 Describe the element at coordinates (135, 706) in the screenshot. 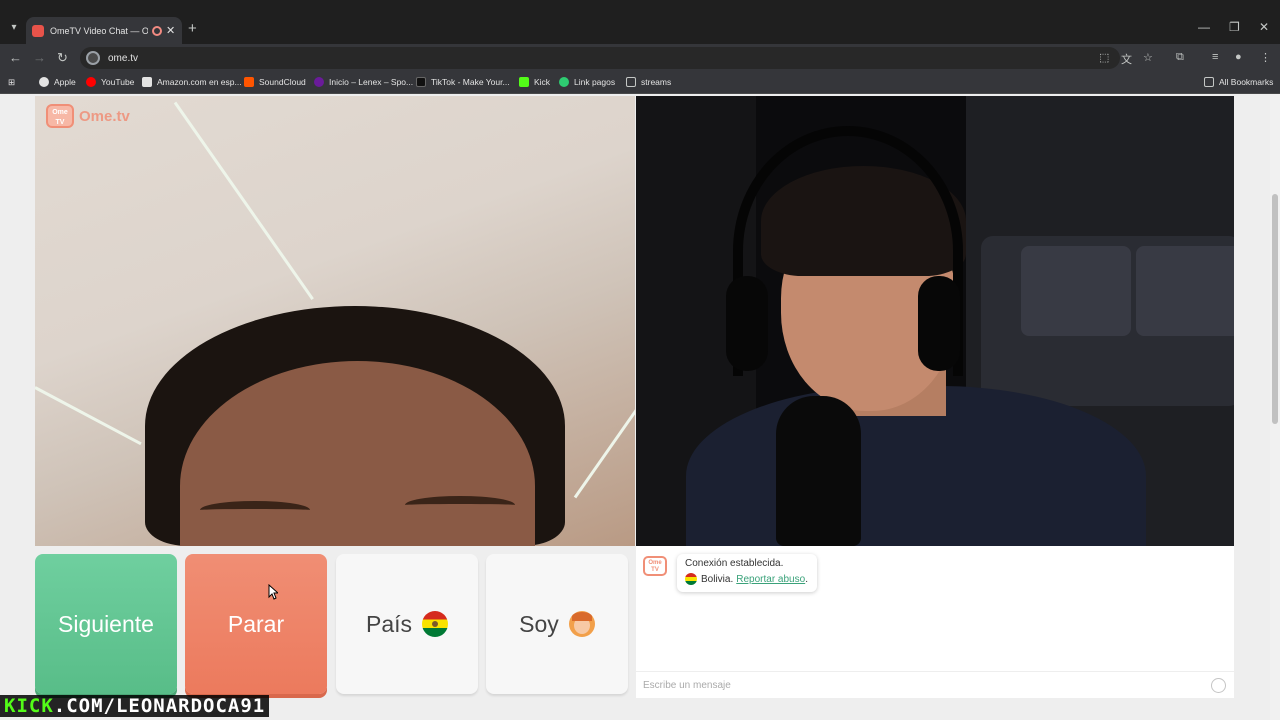

I see `stream-watermark: KICK.COM/LEONARDOCA91` at that location.